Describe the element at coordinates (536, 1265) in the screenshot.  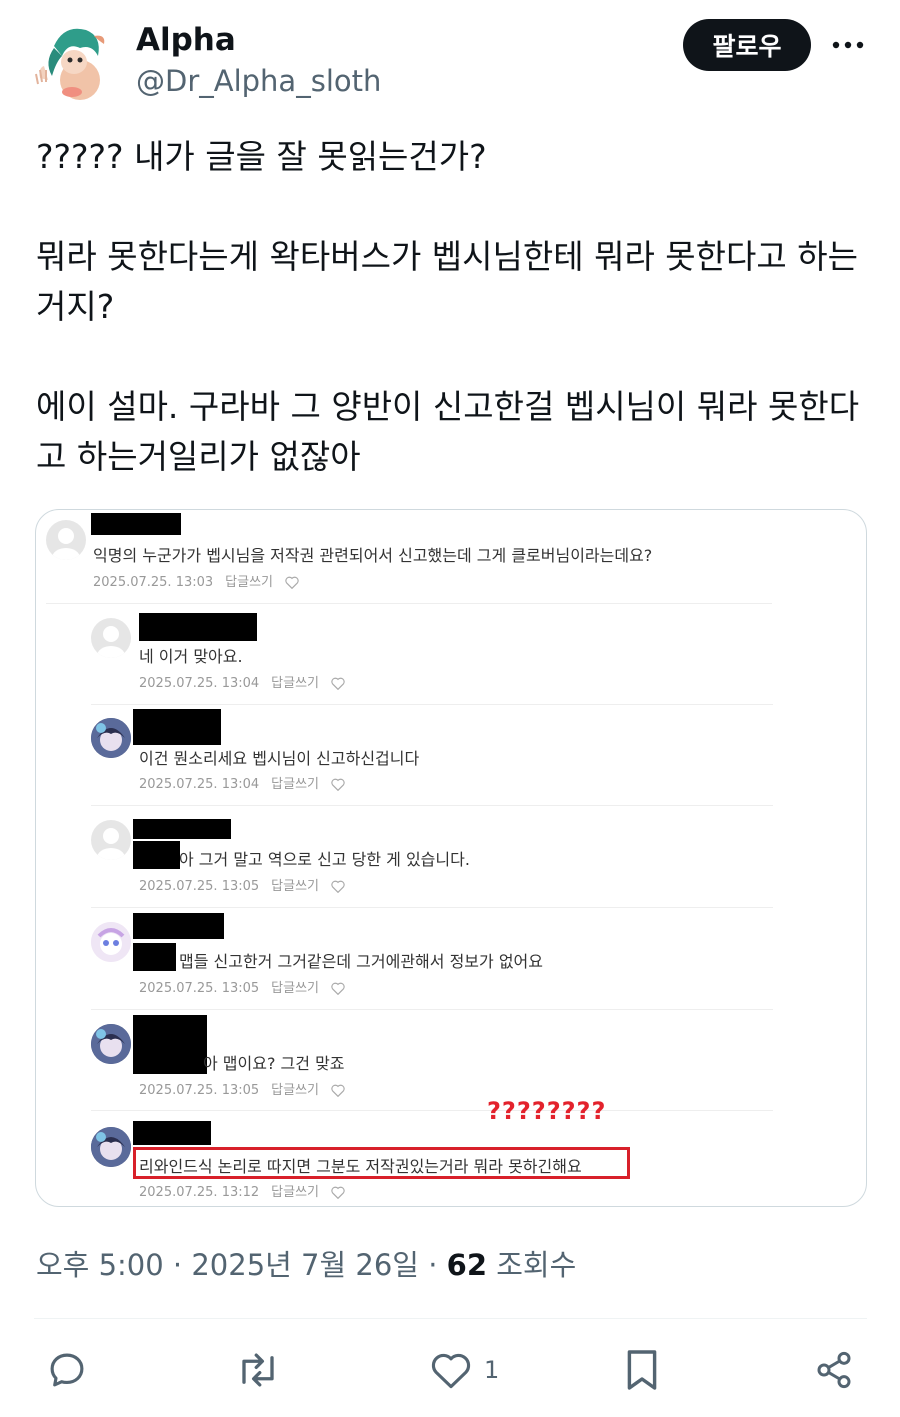
I see `view-label: 조회수` at that location.